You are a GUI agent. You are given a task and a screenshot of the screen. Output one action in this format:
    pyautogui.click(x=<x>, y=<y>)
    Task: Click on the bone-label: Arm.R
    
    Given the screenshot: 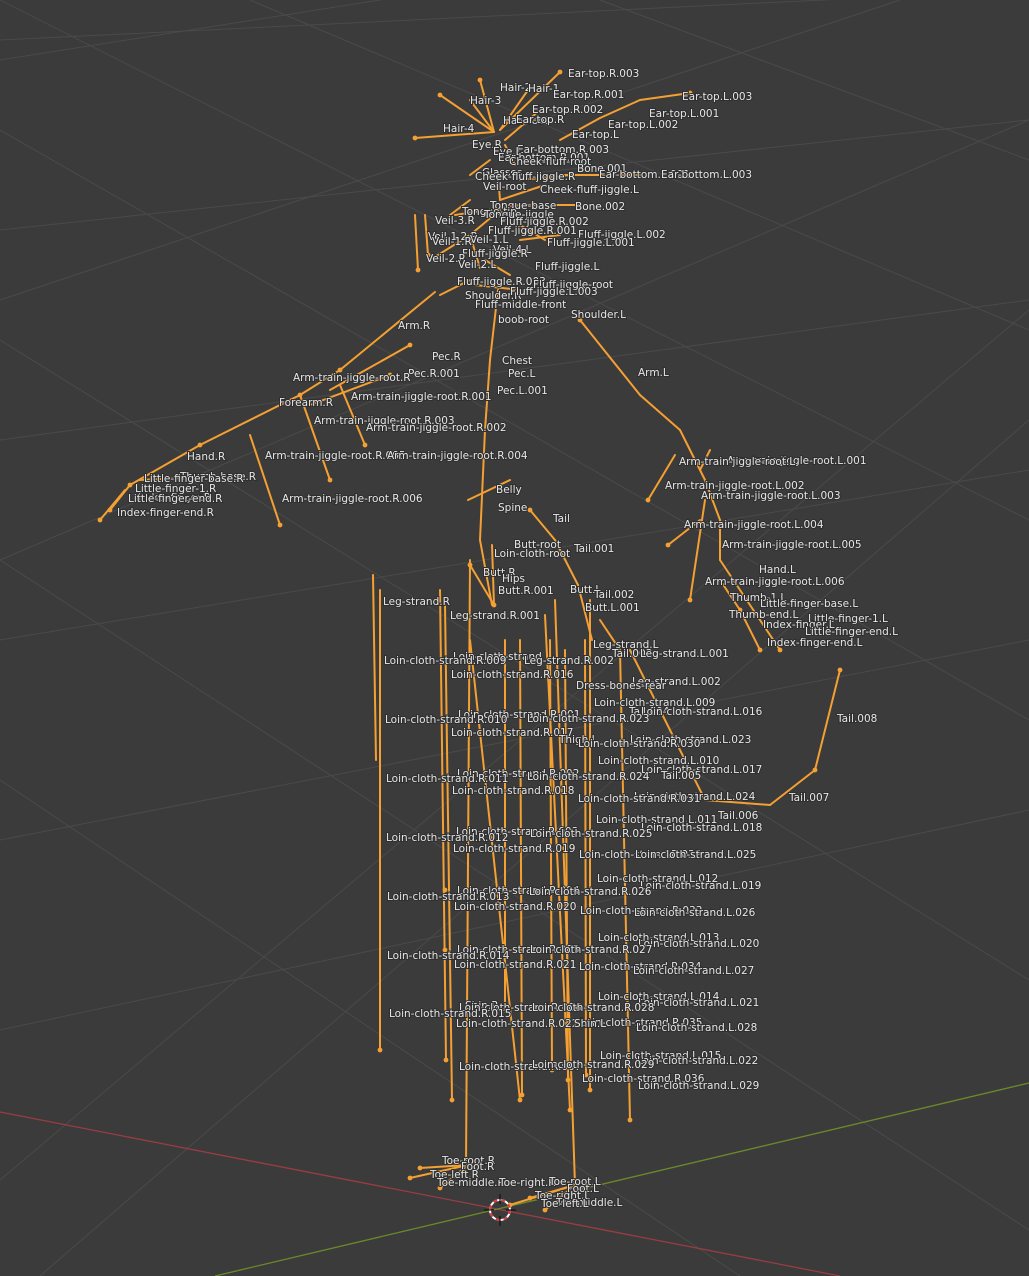 What is the action you would take?
    pyautogui.click(x=414, y=326)
    